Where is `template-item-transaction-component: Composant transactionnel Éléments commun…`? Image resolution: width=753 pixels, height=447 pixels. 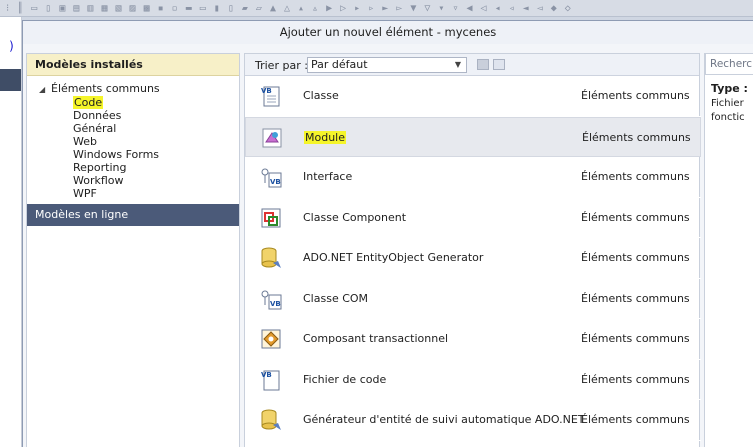 template-item-transaction-component: Composant transactionnel Éléments commun… is located at coordinates (473, 339).